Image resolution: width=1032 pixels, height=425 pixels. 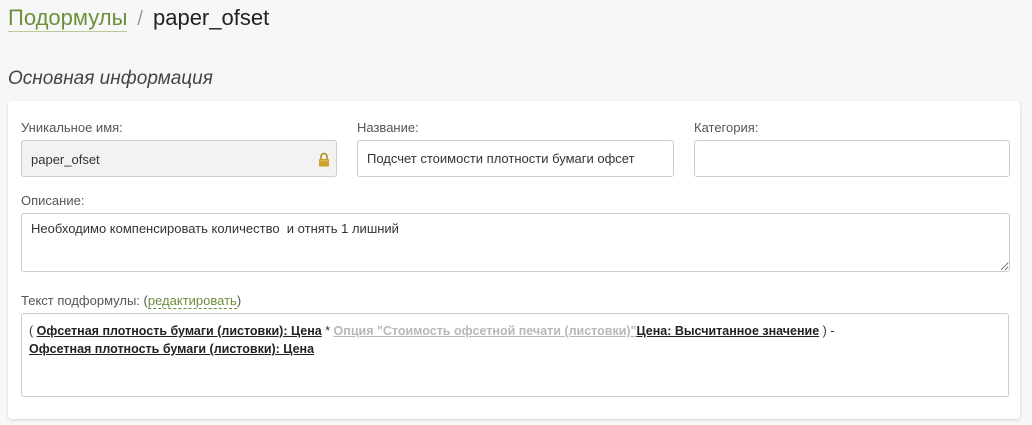 I want to click on unique-name-field: paper_ofset, so click(x=179, y=158).